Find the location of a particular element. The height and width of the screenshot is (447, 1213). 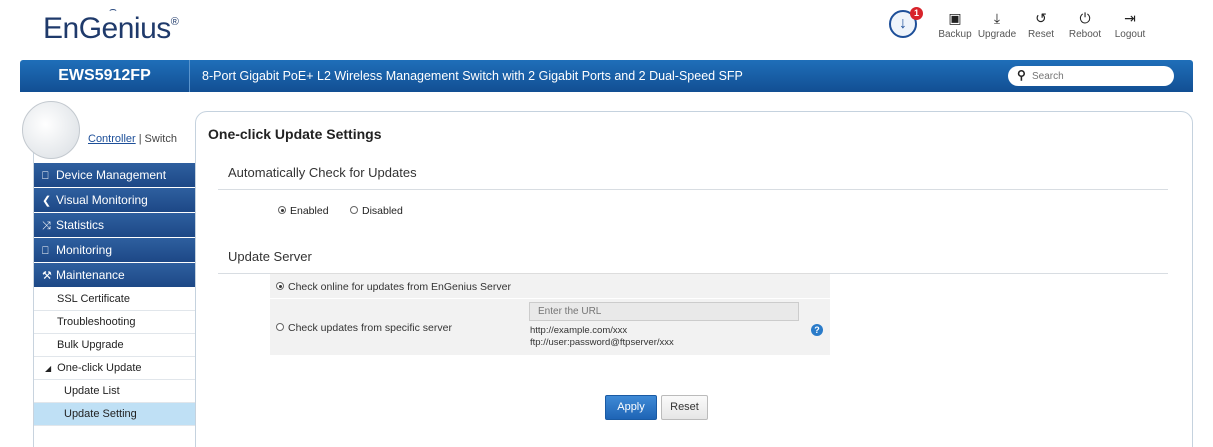

share-icon: ❮ is located at coordinates (47, 201).